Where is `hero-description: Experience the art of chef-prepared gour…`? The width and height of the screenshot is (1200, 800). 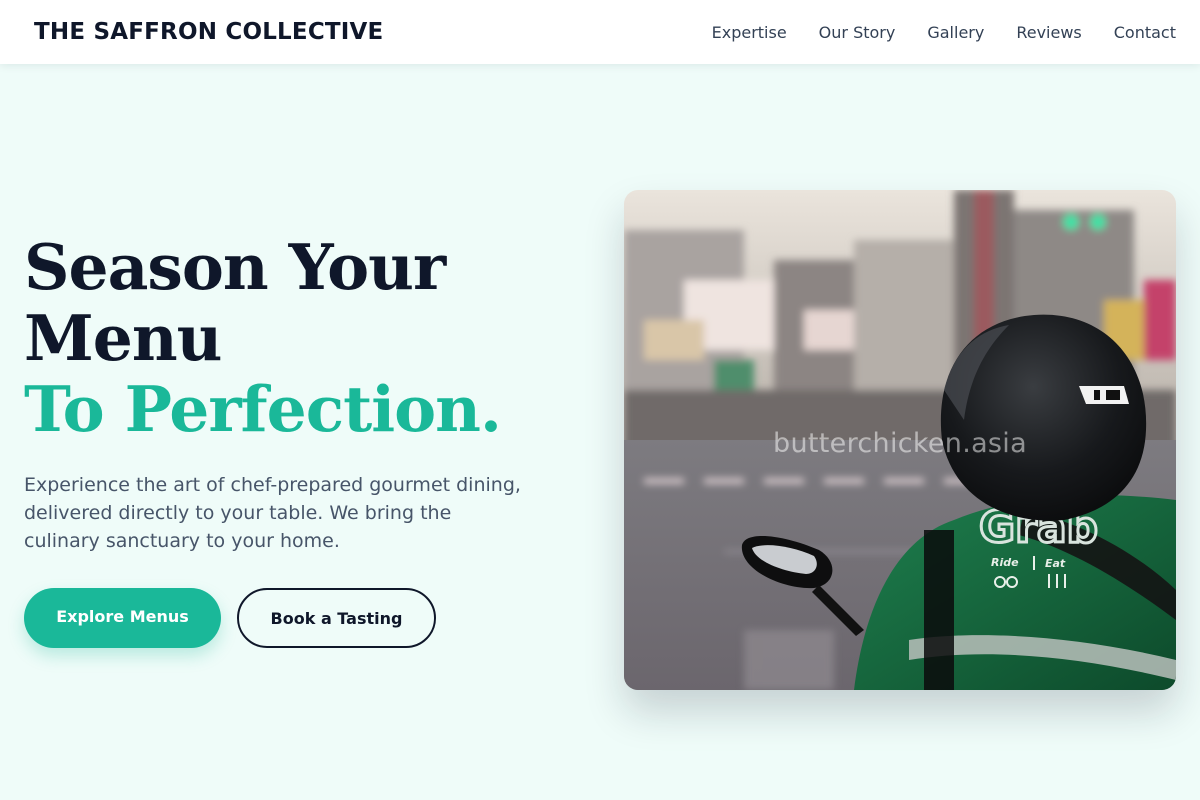
hero-description: Experience the art of chef-prepared gour… is located at coordinates (272, 513).